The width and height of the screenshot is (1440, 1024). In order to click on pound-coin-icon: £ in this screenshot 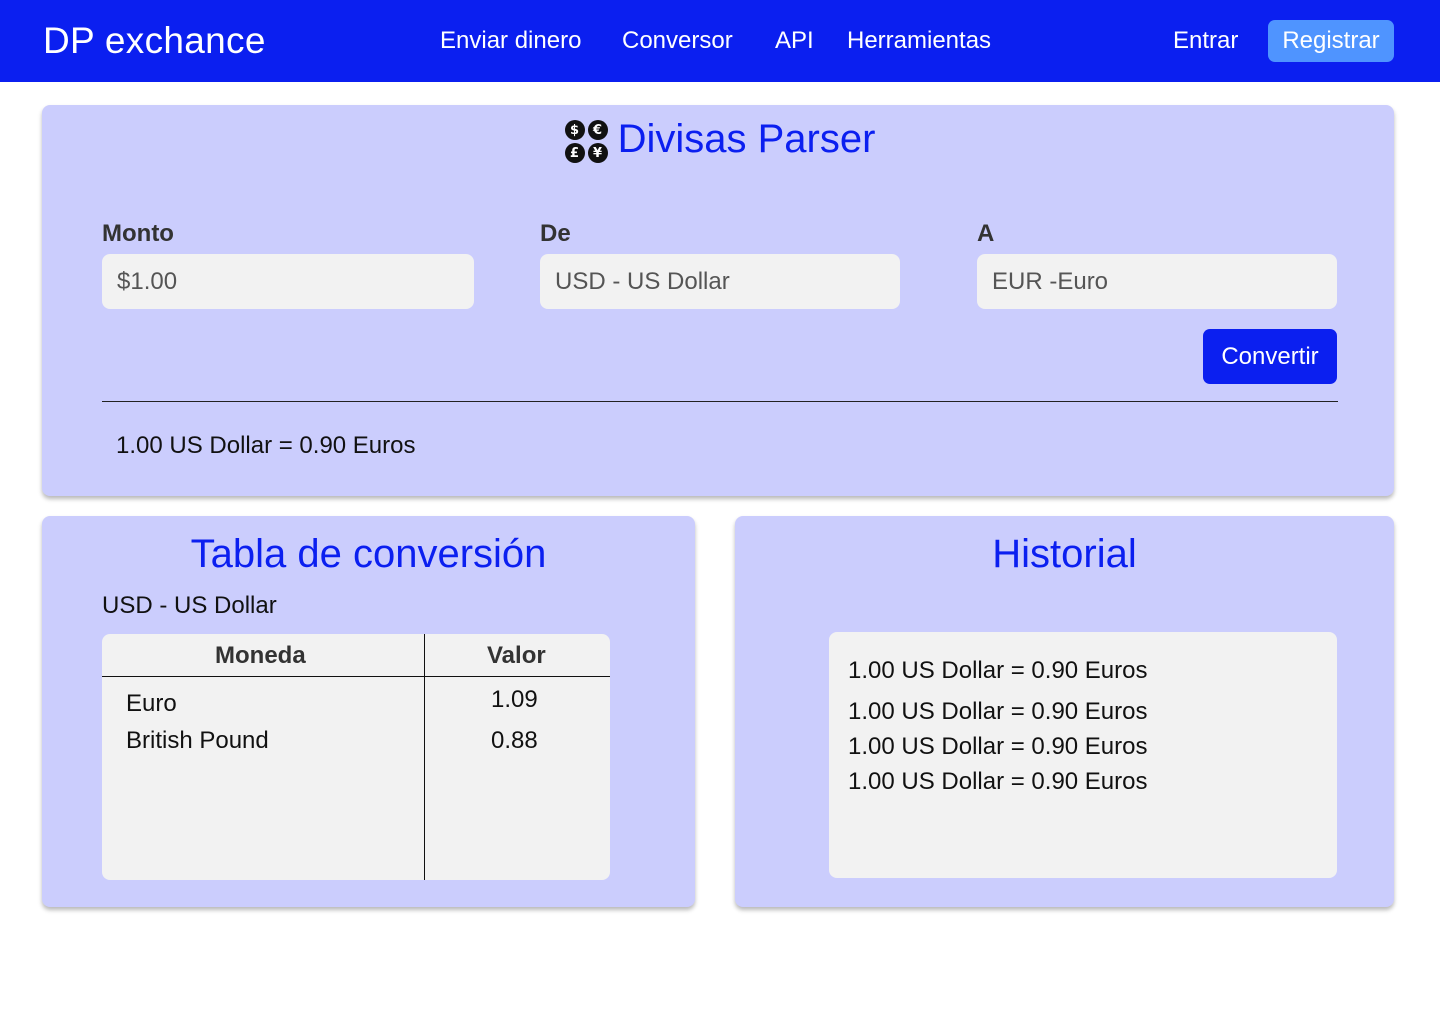, I will do `click(574, 153)`.